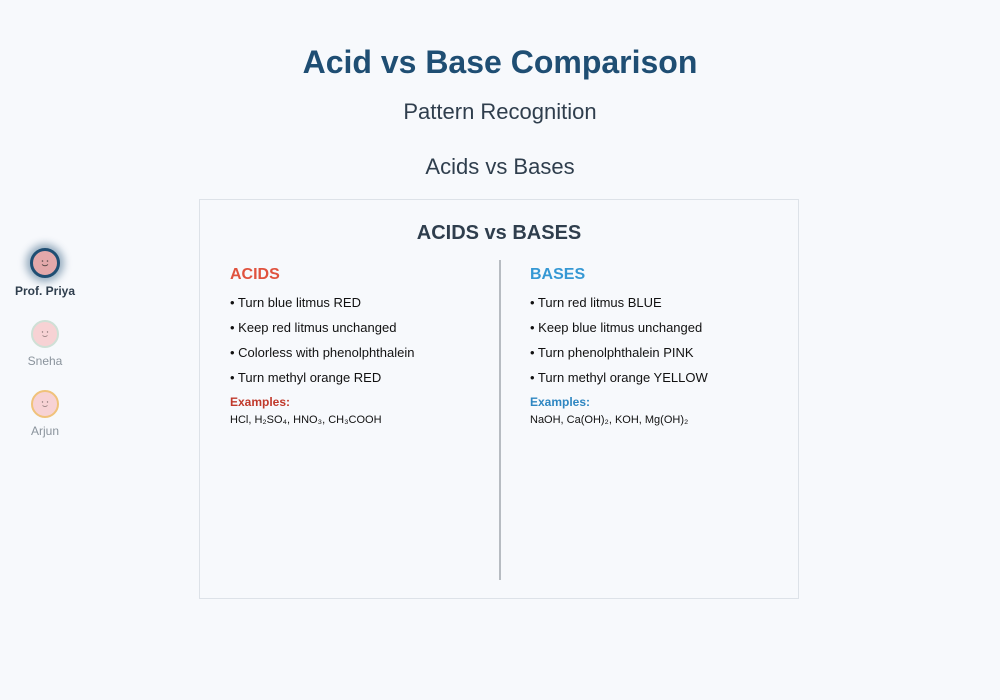 The height and width of the screenshot is (700, 1000). What do you see at coordinates (500, 166) in the screenshot?
I see `section-heading: Acids vs Bases` at bounding box center [500, 166].